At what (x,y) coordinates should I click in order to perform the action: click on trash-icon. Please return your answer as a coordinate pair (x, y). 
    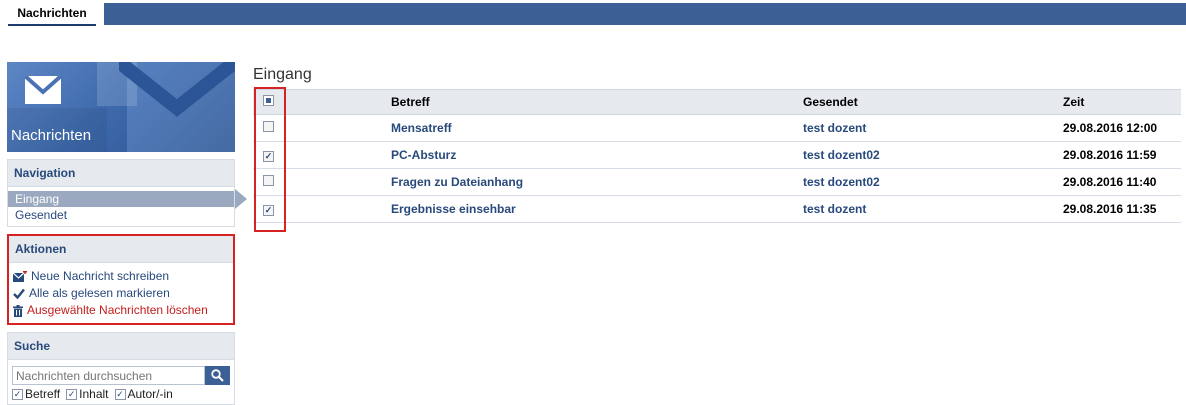
    Looking at the image, I should click on (18, 310).